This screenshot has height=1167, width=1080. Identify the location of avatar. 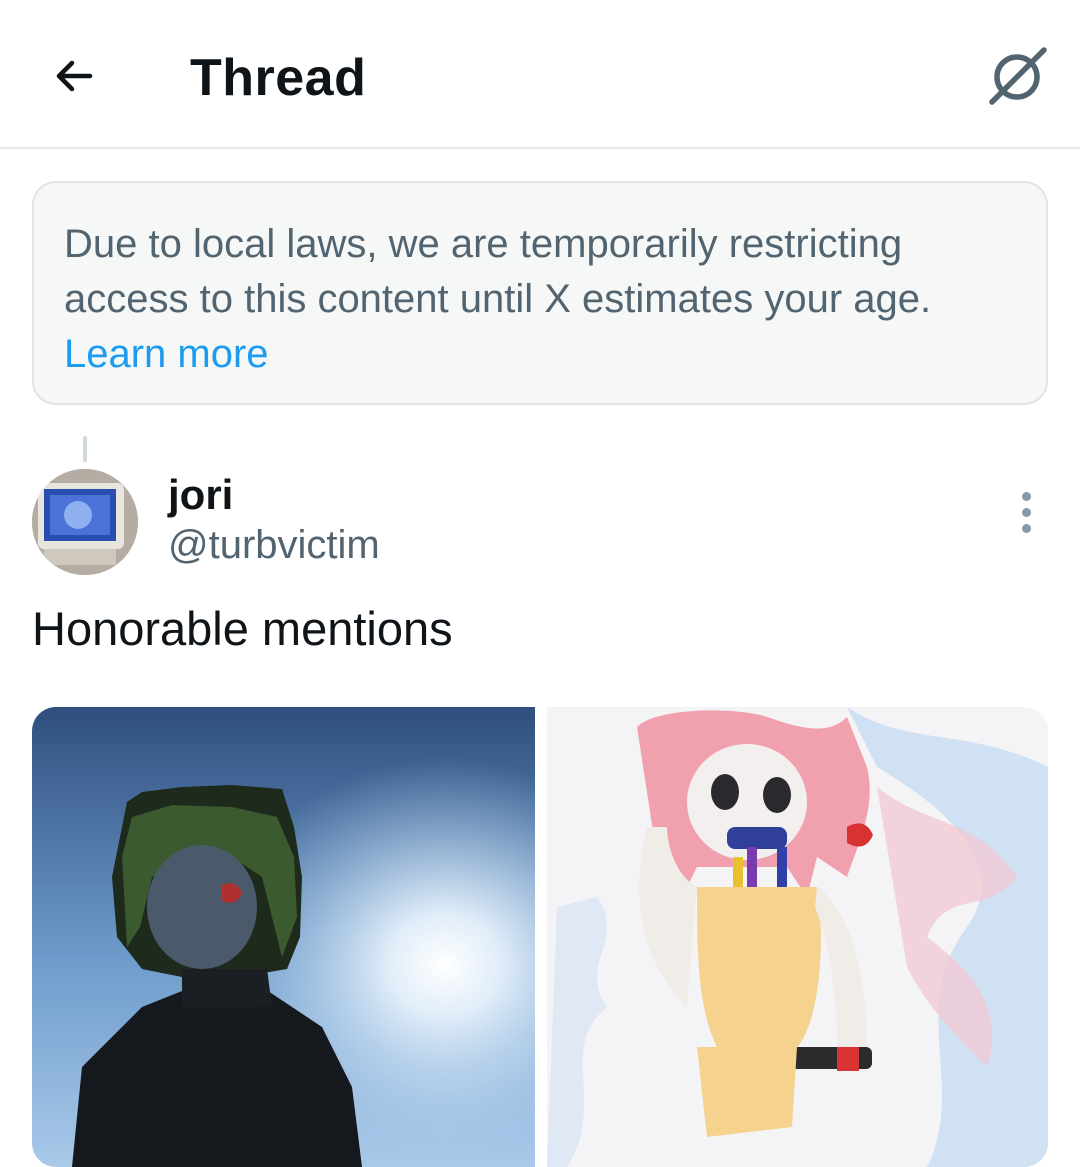
(85, 522).